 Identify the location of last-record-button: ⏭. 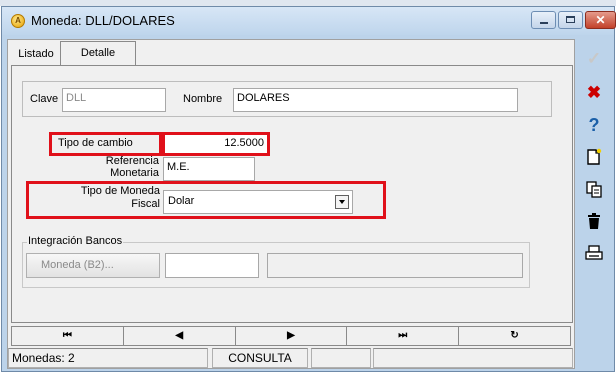
(403, 336).